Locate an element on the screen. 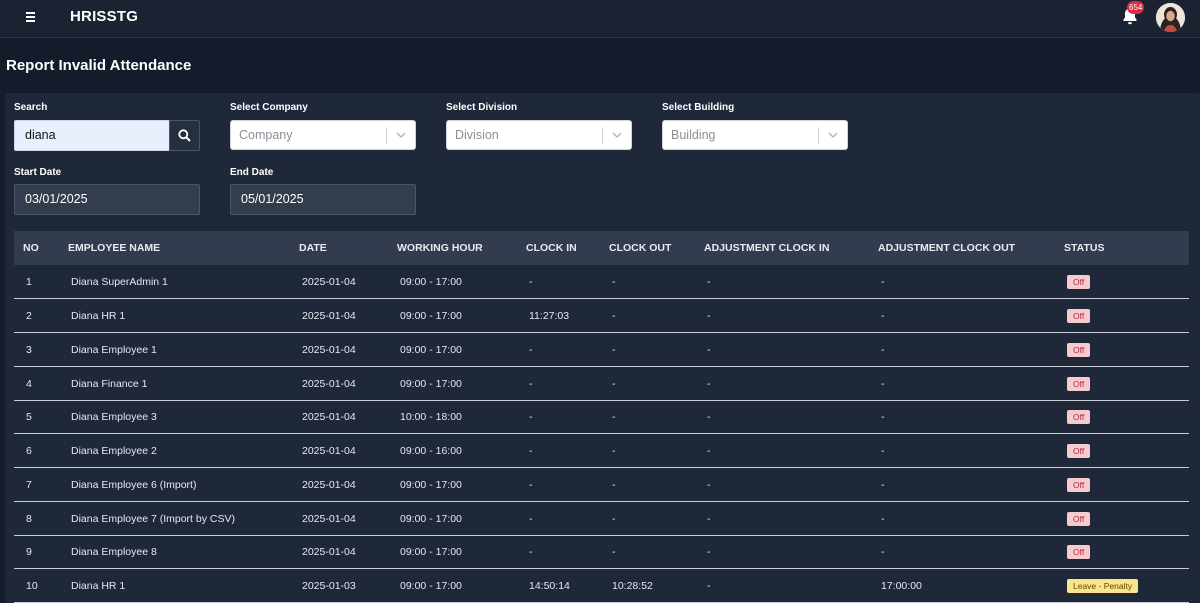  column-header-status: STATUS is located at coordinates (1084, 248).